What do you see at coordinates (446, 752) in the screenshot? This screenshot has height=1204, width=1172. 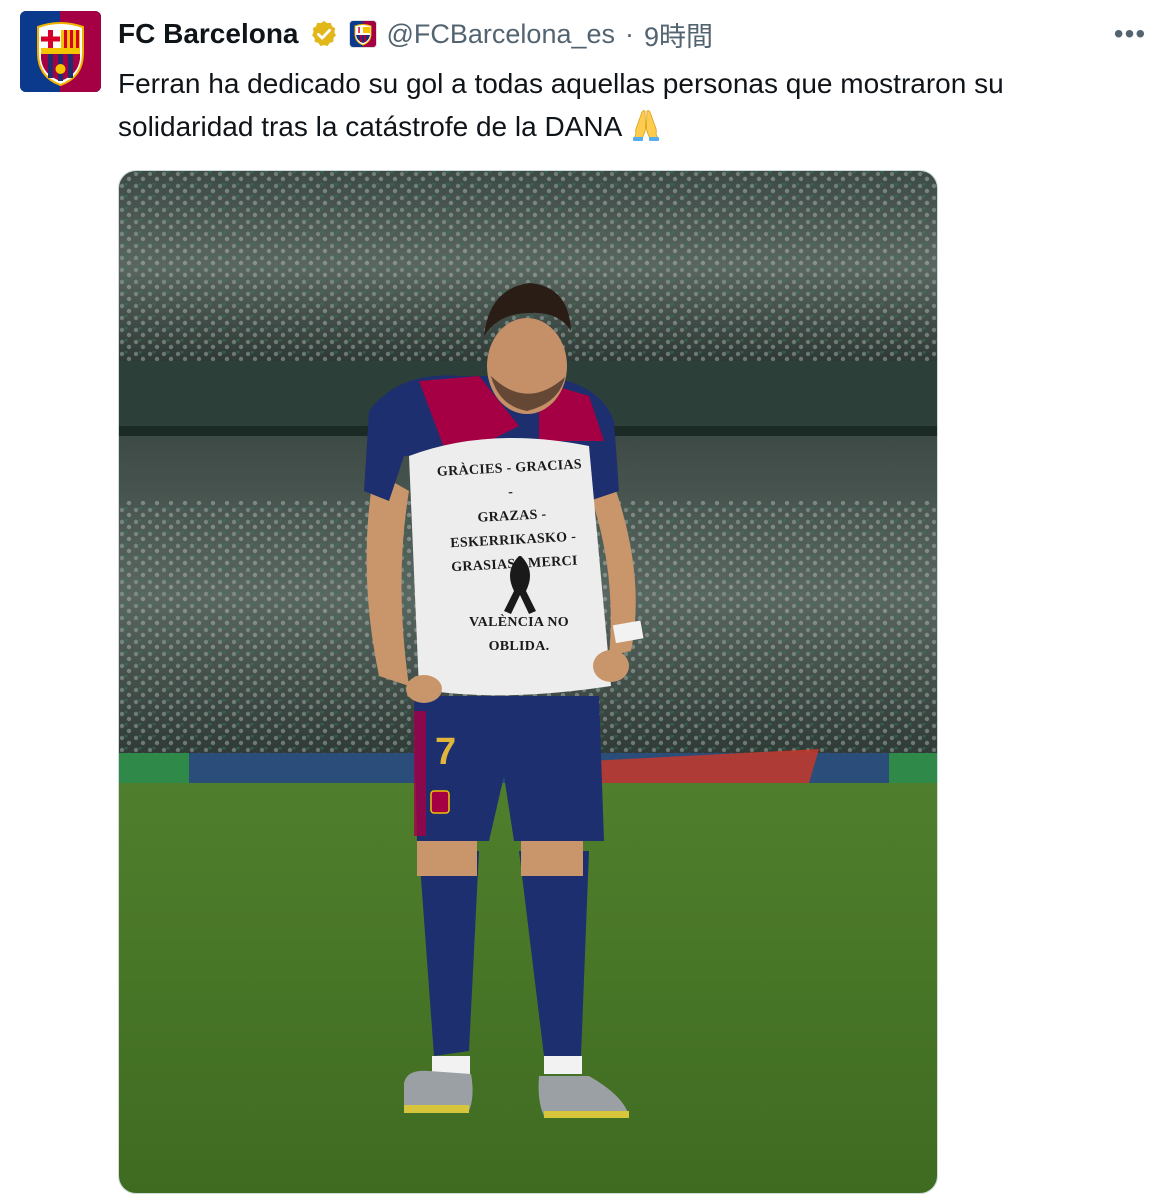 I see `shorts-number: 7` at bounding box center [446, 752].